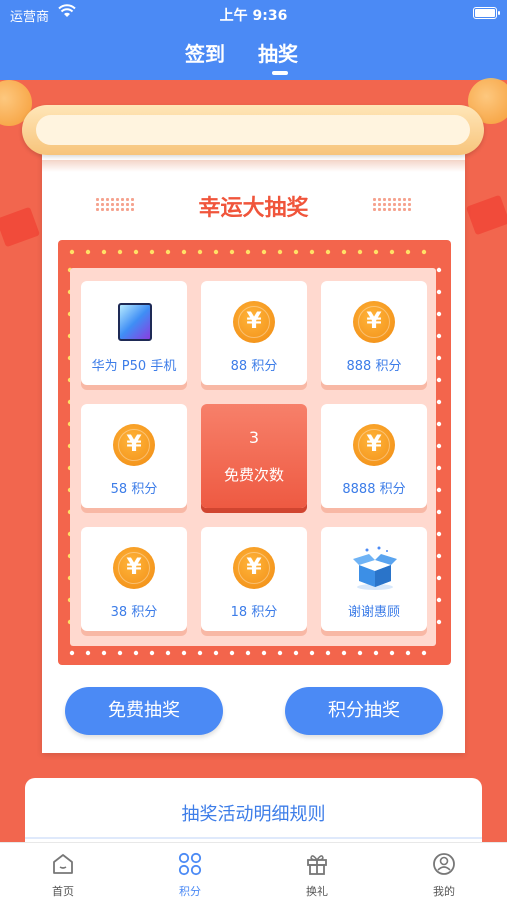 The height and width of the screenshot is (900, 507). What do you see at coordinates (190, 871) in the screenshot?
I see `nav-item-points: 积分` at bounding box center [190, 871].